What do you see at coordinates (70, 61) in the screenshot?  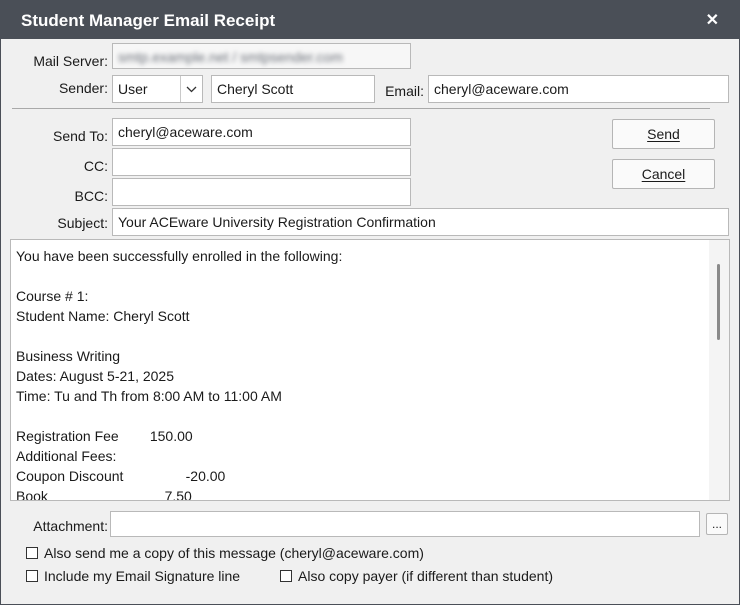 I see `mail-server-label: Mail Server:` at bounding box center [70, 61].